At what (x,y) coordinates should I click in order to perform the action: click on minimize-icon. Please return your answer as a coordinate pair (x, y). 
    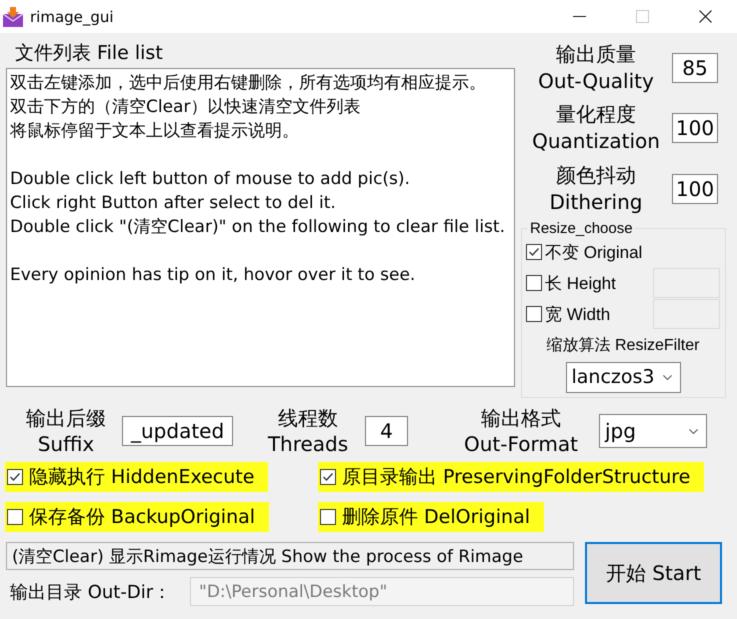
    Looking at the image, I should click on (579, 17).